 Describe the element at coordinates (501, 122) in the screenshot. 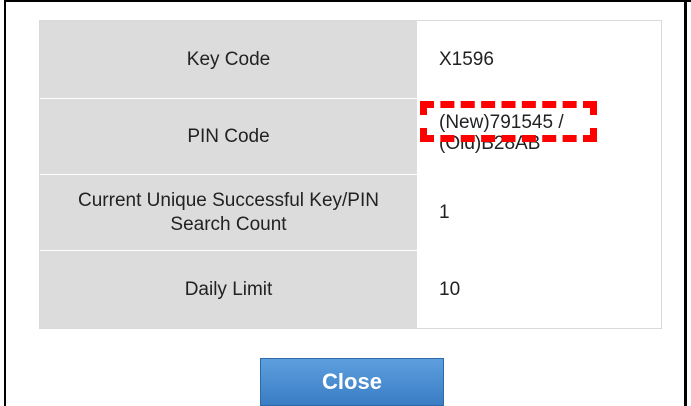

I see `pin-code-new: (New)791545 /` at that location.